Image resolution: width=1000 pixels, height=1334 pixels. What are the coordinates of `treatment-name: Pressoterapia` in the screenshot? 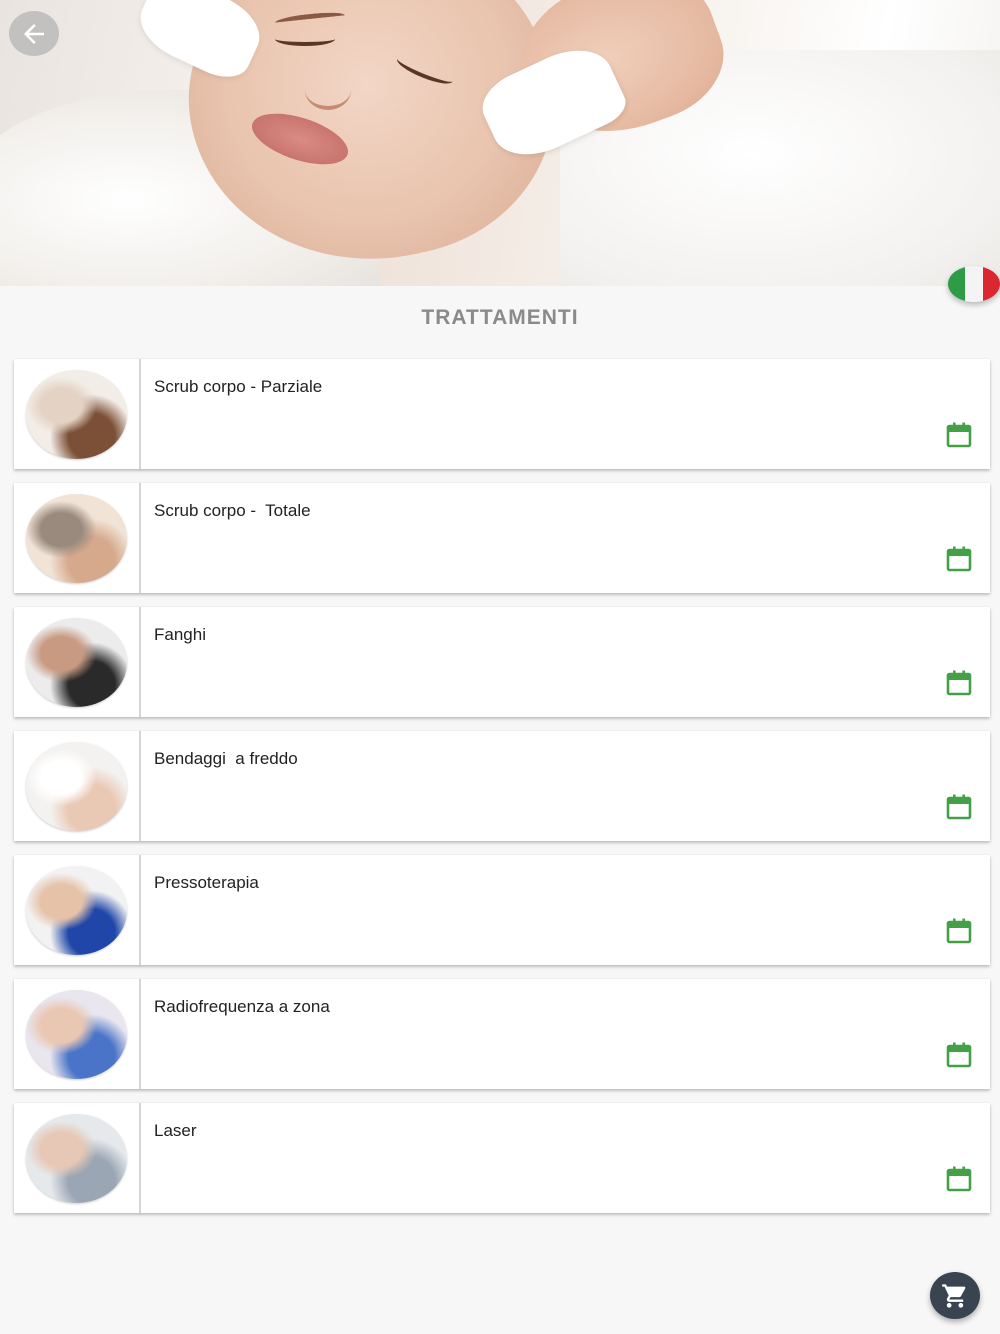 It's located at (206, 882).